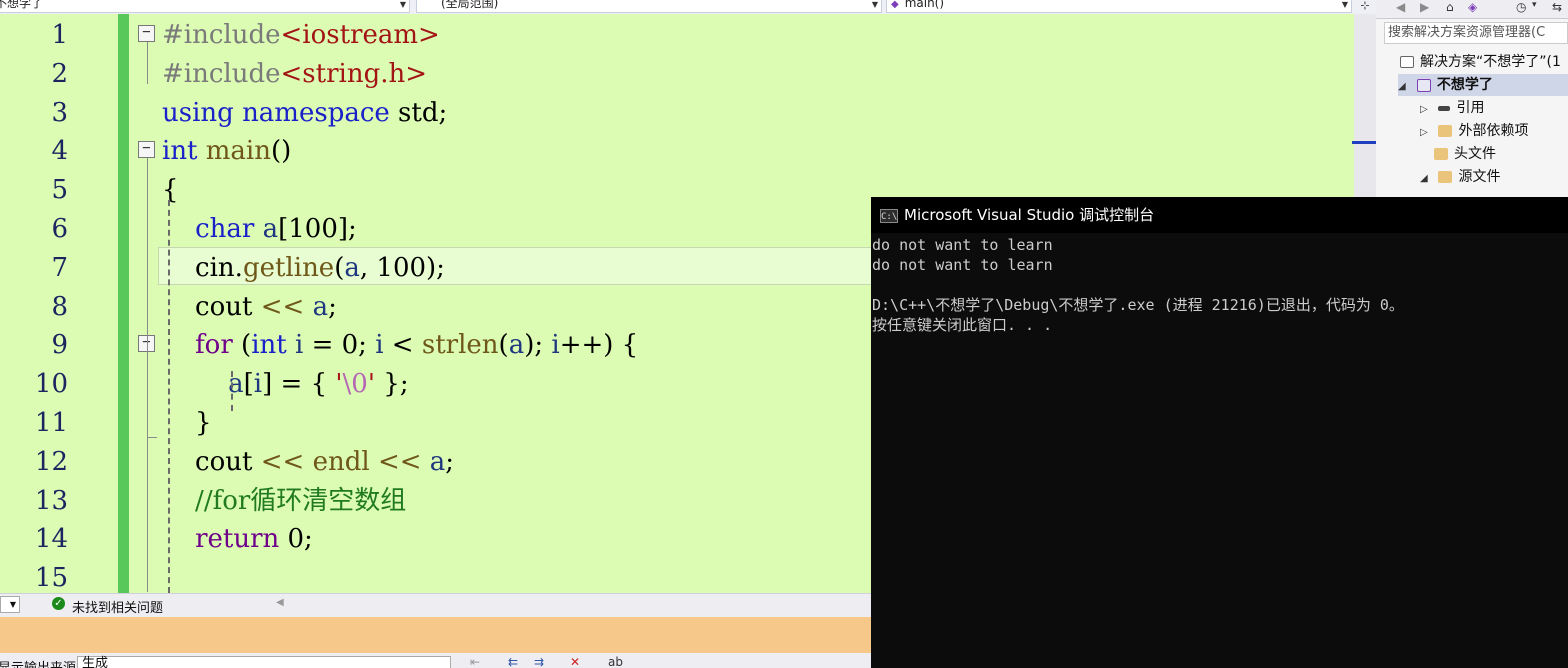  I want to click on tree-item-label: 外部依赖项, so click(1493, 131).